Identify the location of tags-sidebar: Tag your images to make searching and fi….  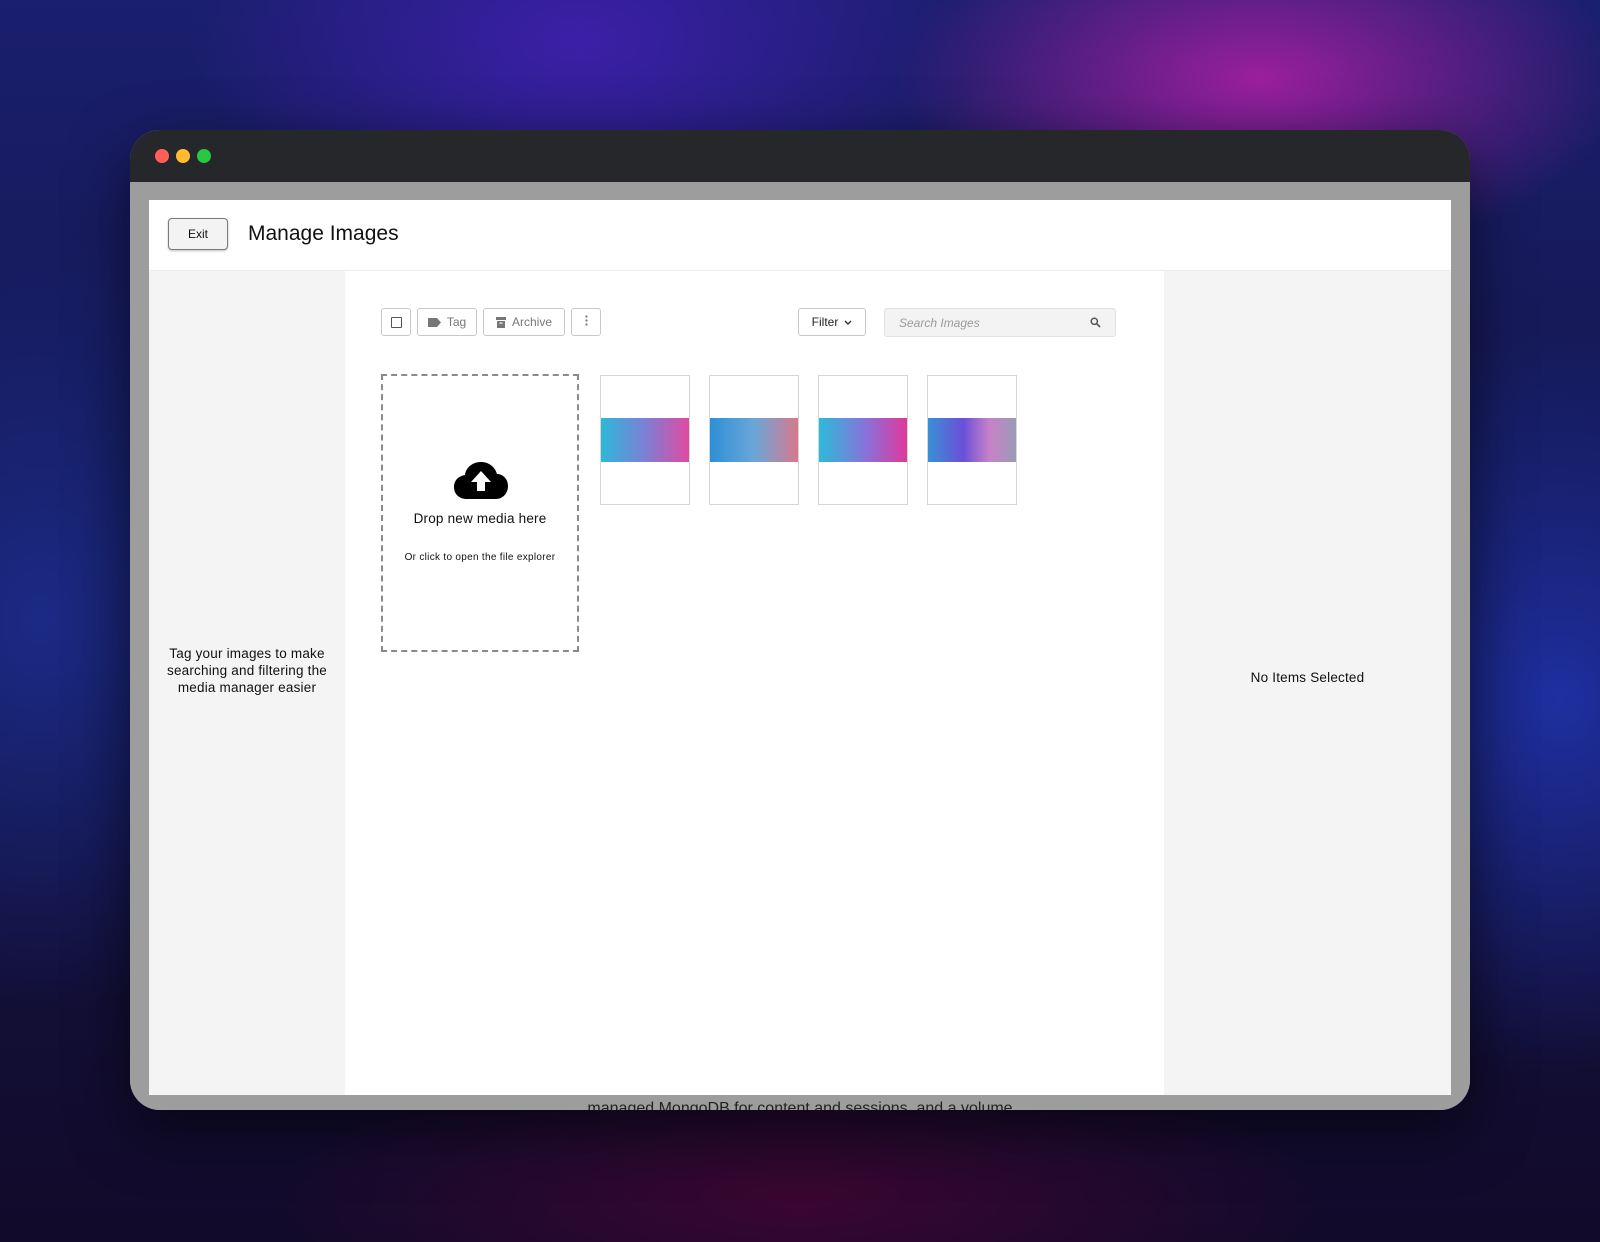
(247, 683).